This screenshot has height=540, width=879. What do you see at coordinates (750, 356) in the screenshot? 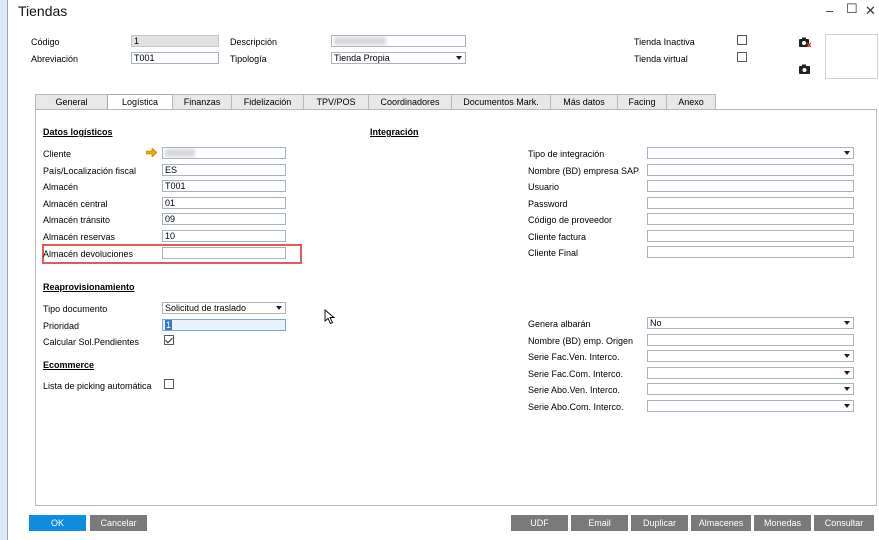
I see `serie-fac-ven-select` at bounding box center [750, 356].